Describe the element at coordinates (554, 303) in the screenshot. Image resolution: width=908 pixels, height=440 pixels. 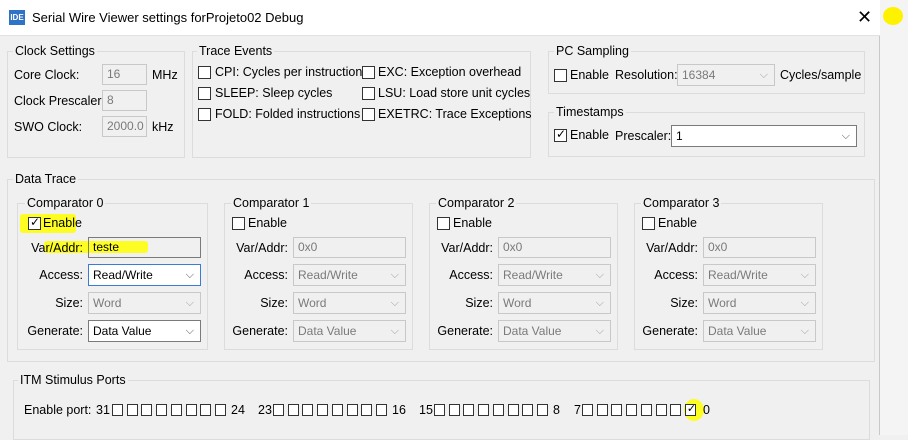
I see `comparator-2-size-select: Word ⌵` at that location.